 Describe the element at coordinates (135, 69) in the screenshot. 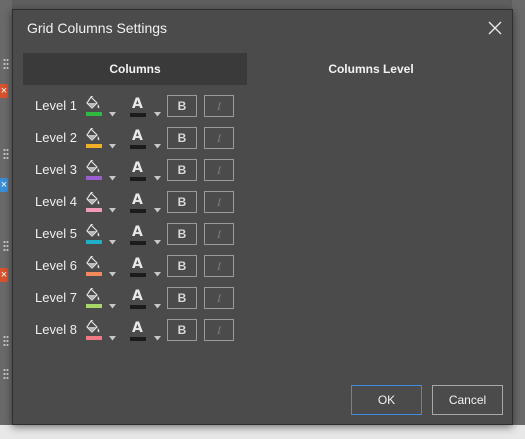

I see `tab-columns: Columns` at that location.